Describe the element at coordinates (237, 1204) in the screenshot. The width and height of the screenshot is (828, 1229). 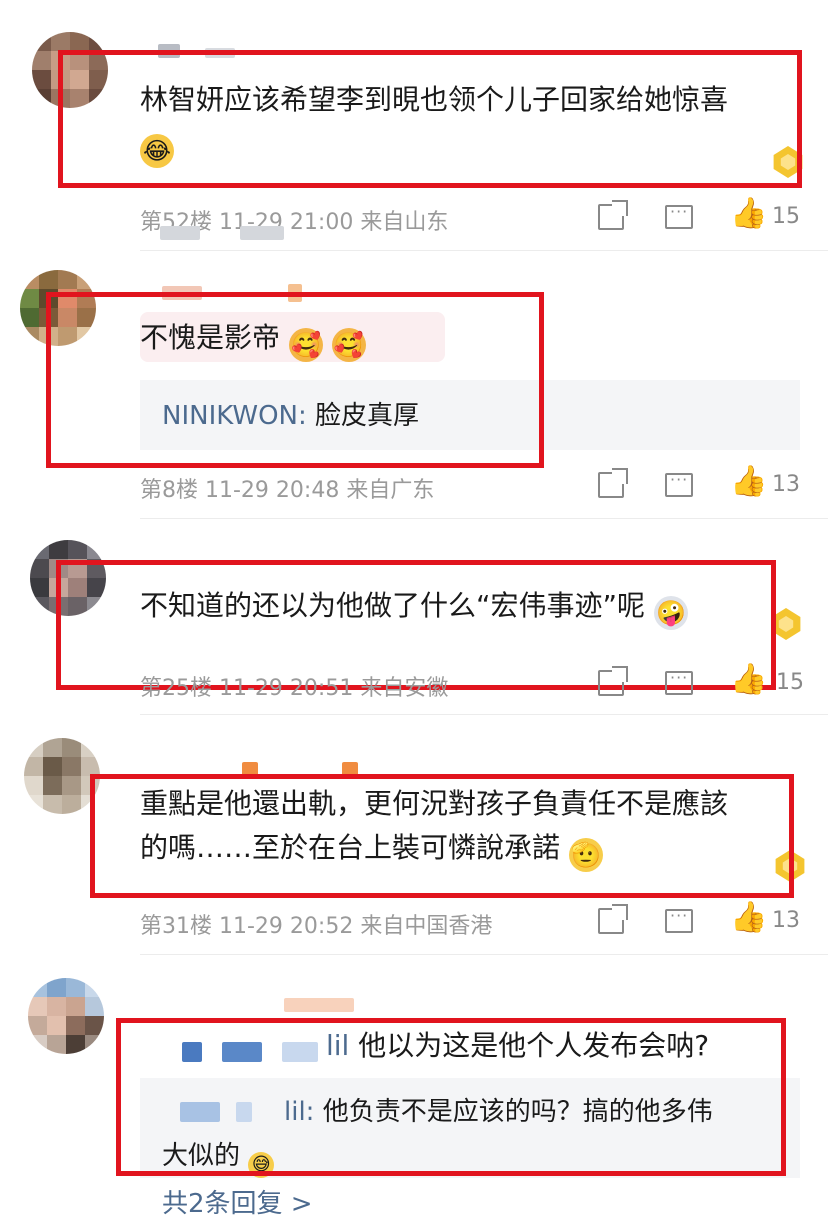
I see `more-replies-link: 共2条回复 >` at that location.